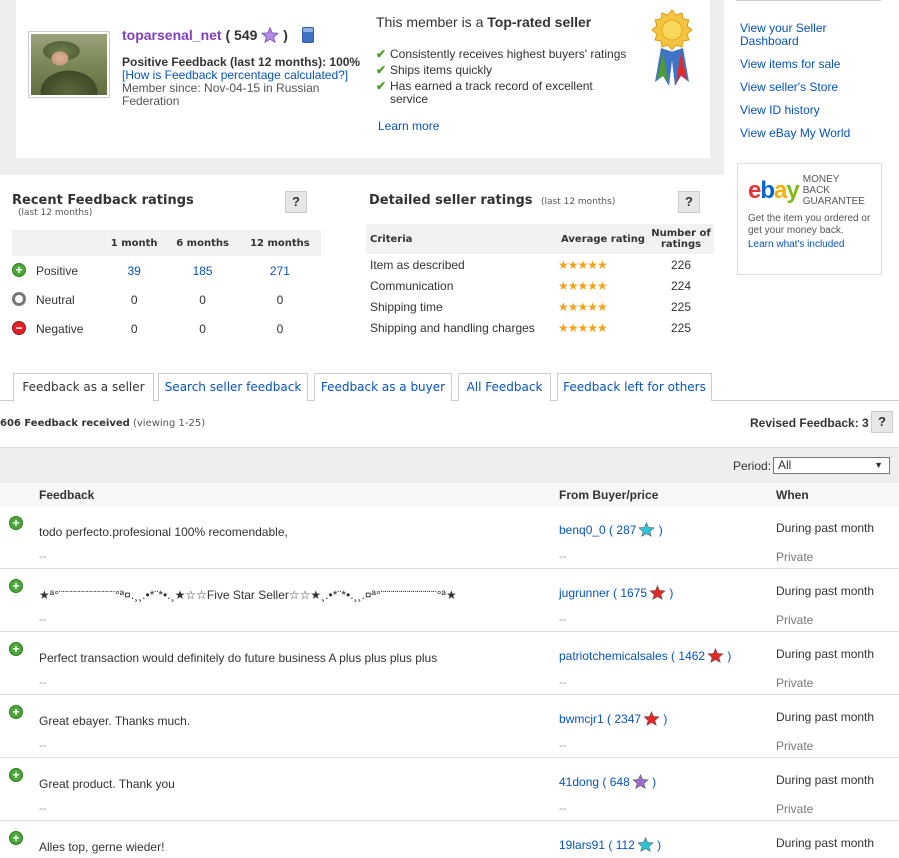 The image size is (899, 858). What do you see at coordinates (815, 87) in the screenshot?
I see `seller-store-link: View seller's Store` at bounding box center [815, 87].